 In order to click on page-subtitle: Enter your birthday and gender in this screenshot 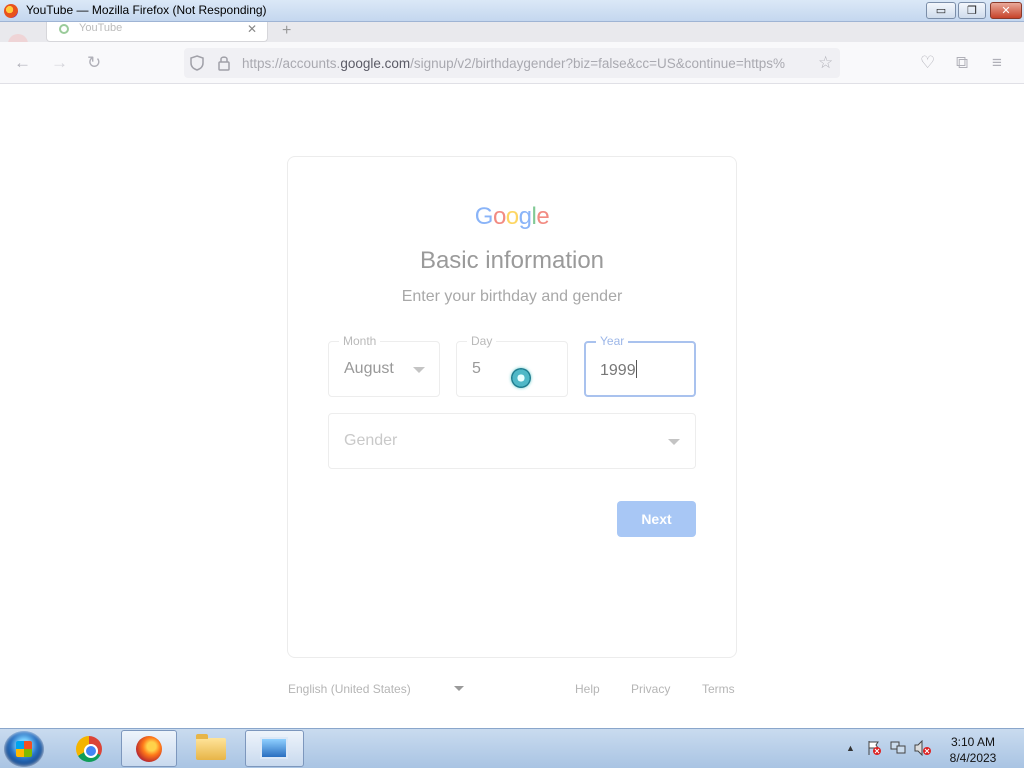, I will do `click(512, 296)`.